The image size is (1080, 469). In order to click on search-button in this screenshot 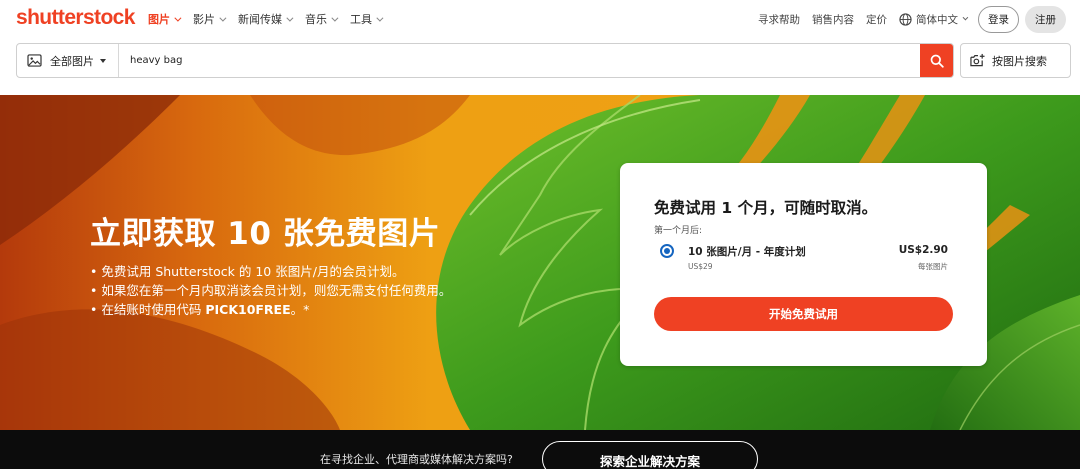, I will do `click(936, 60)`.